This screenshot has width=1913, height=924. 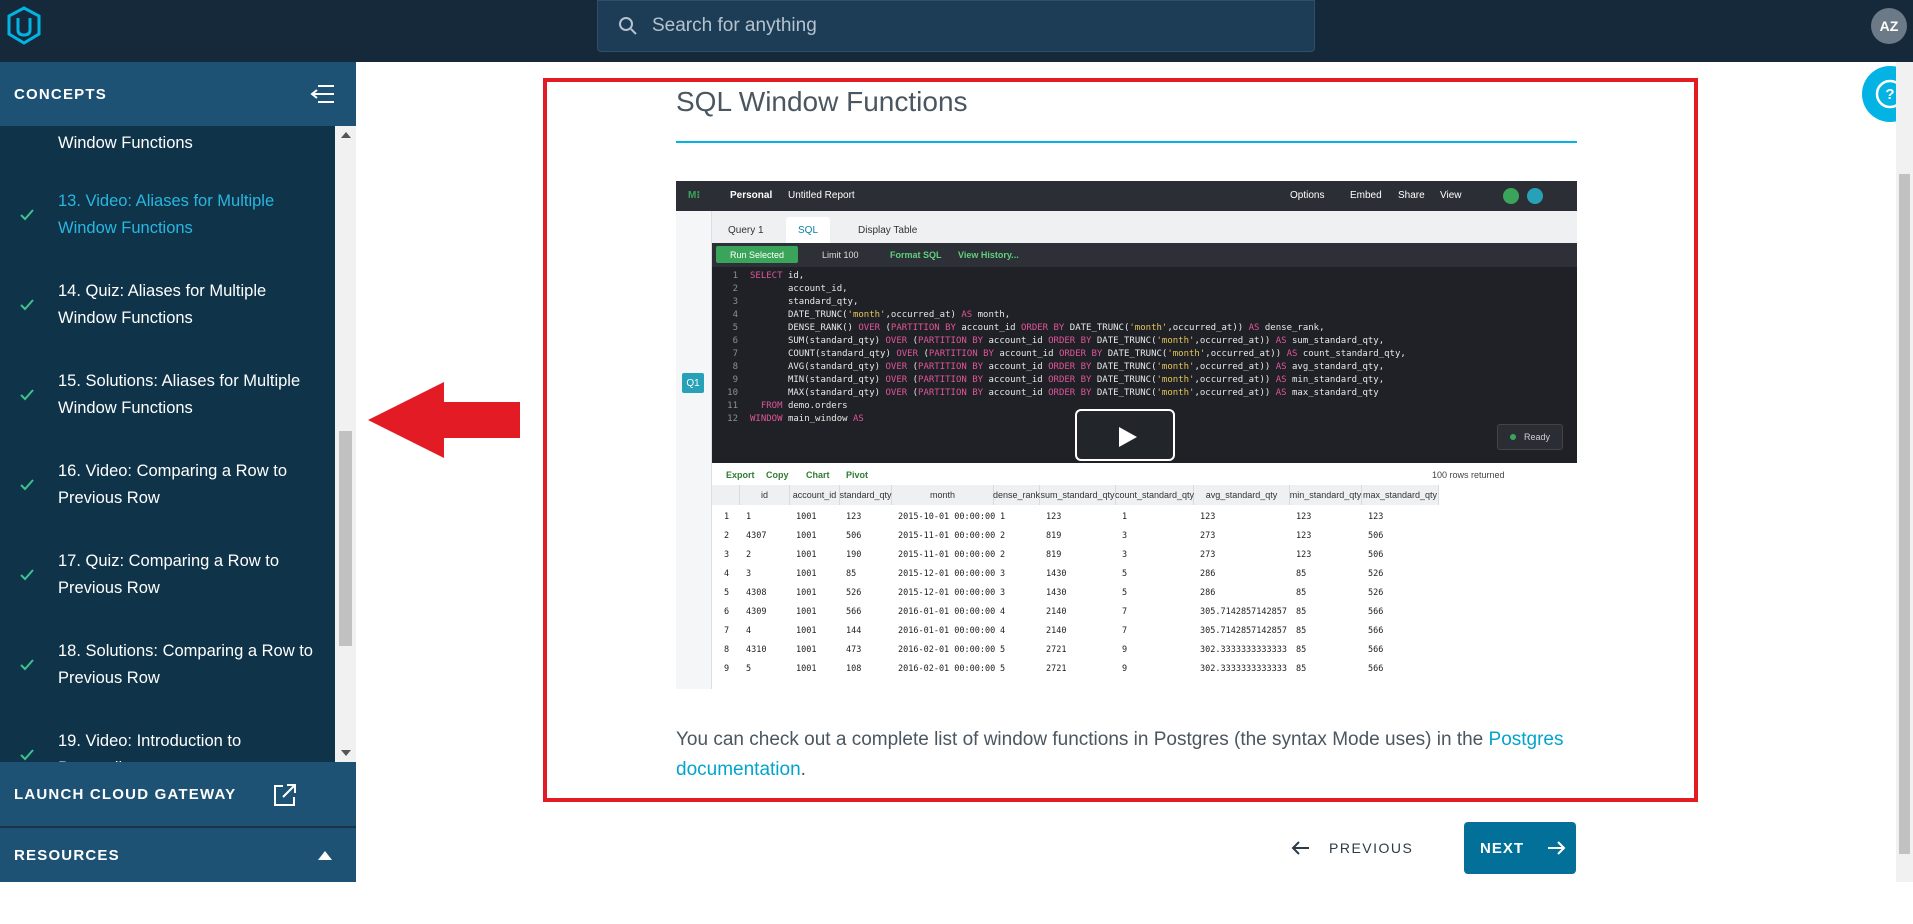 I want to click on plus-icon, so click(x=1511, y=196).